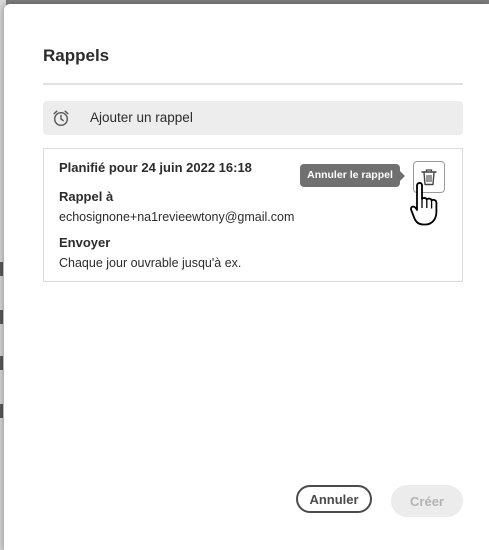 Image resolution: width=489 pixels, height=550 pixels. What do you see at coordinates (141, 117) in the screenshot?
I see `add-reminder-label: Ajouter un rappel` at bounding box center [141, 117].